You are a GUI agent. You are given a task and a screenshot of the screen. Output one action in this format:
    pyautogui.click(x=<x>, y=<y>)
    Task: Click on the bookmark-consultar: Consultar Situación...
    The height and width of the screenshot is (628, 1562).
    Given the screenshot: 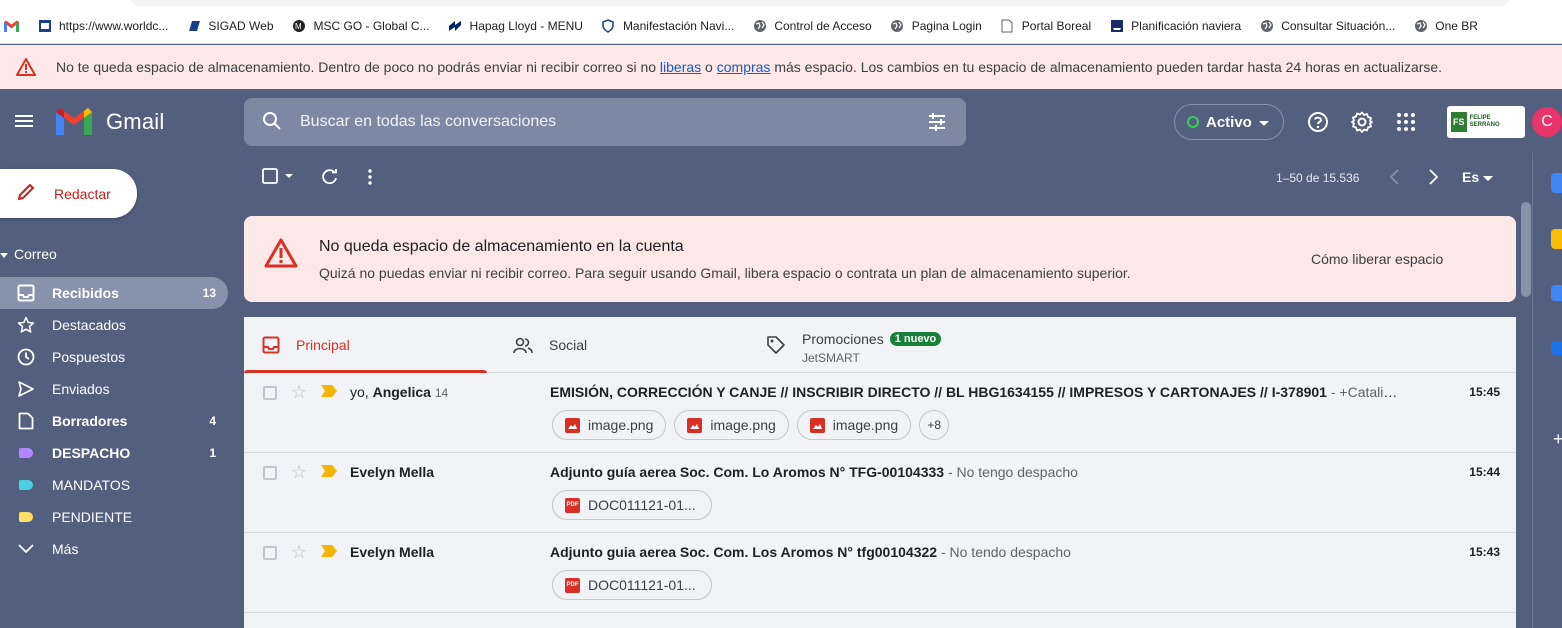 What is the action you would take?
    pyautogui.click(x=1327, y=25)
    